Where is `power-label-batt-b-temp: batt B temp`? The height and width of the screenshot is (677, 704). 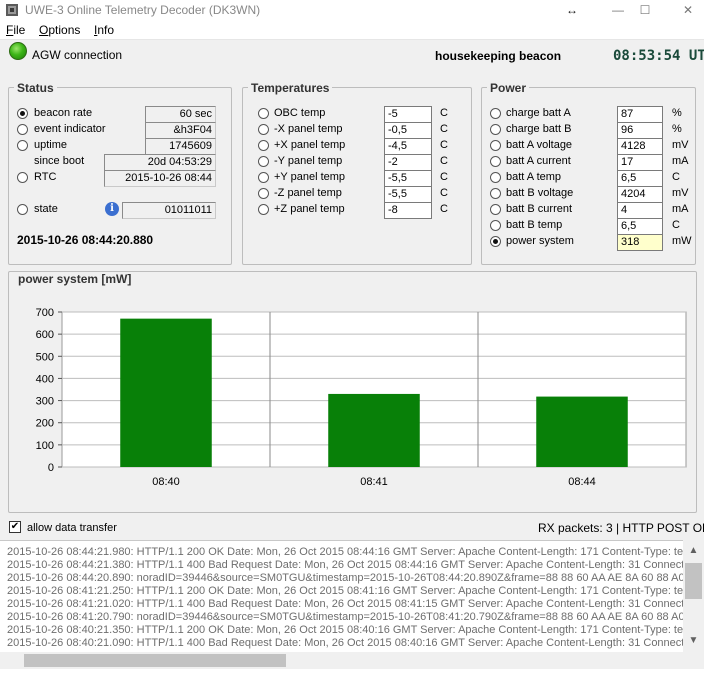 power-label-batt-b-temp: batt B temp is located at coordinates (534, 225).